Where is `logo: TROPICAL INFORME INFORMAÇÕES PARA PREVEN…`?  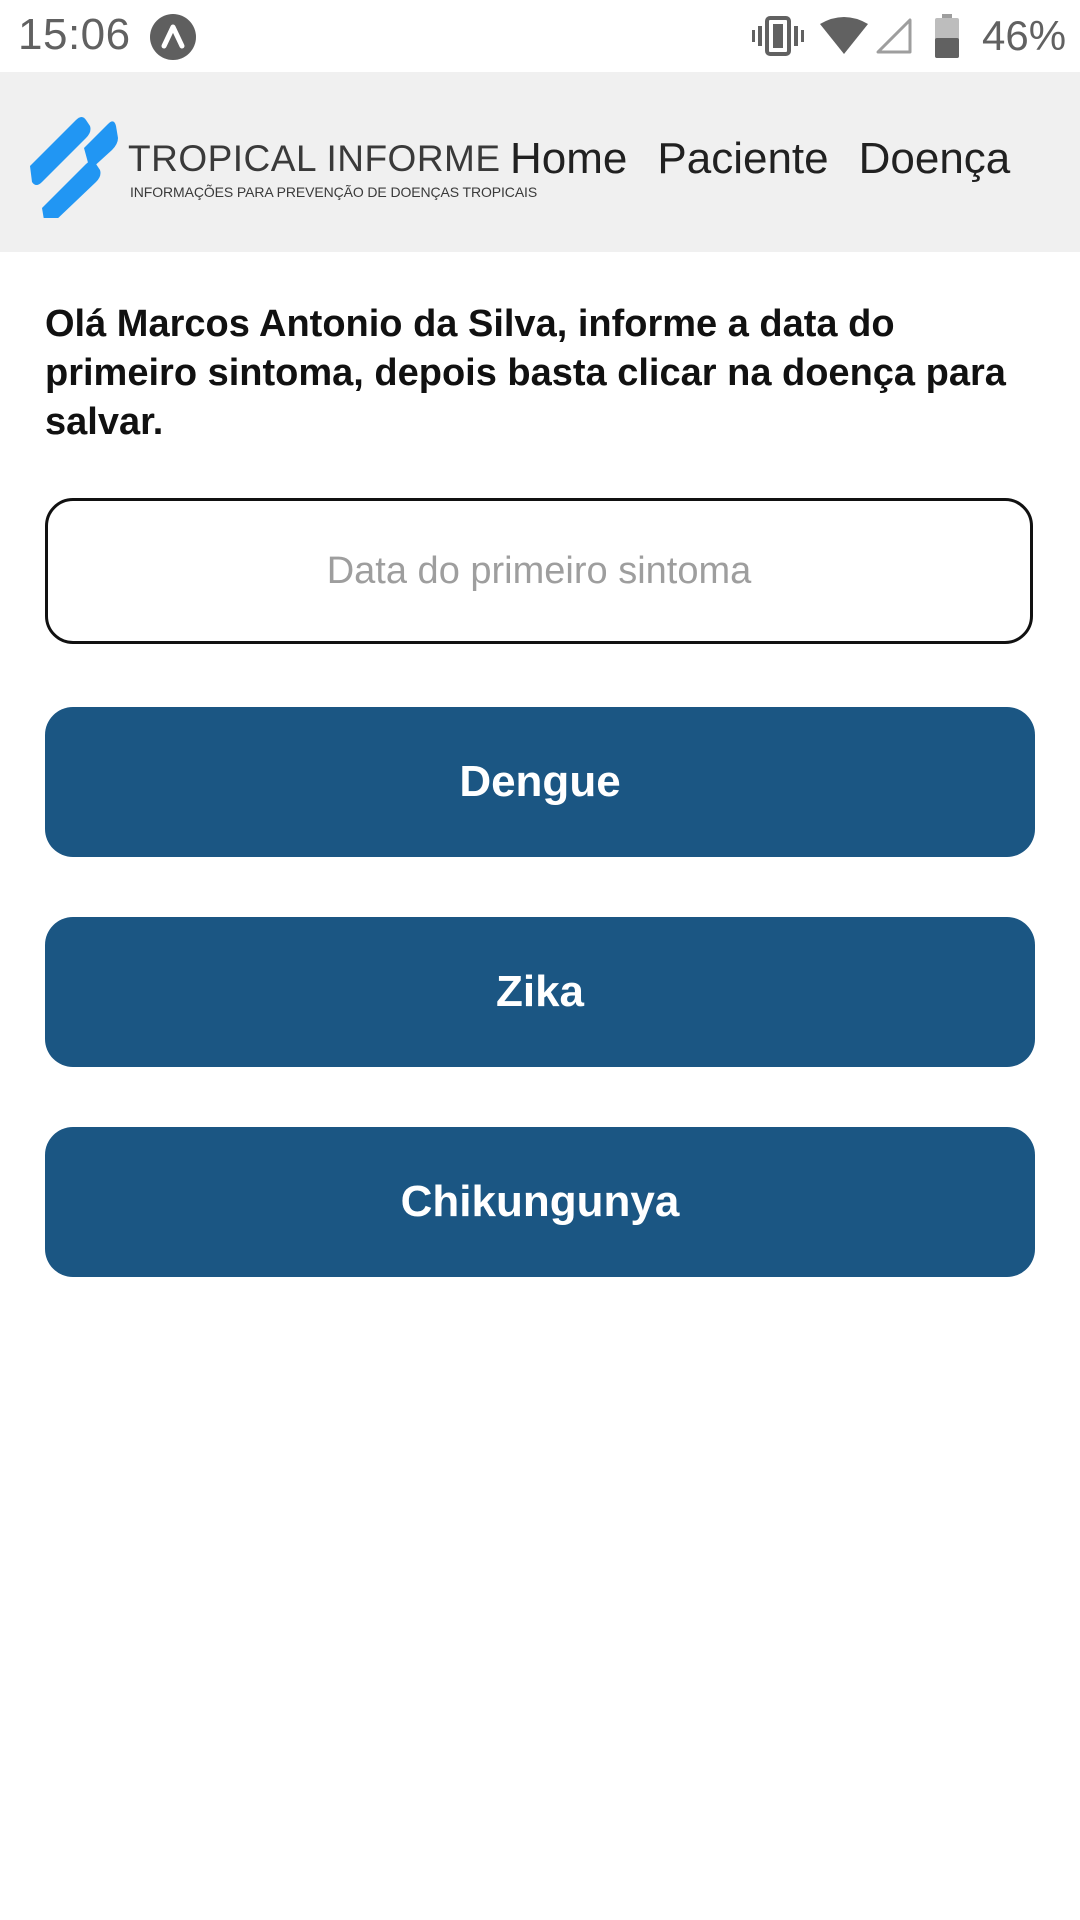 logo: TROPICAL INFORME INFORMAÇÕES PARA PREVEN… is located at coordinates (282, 163).